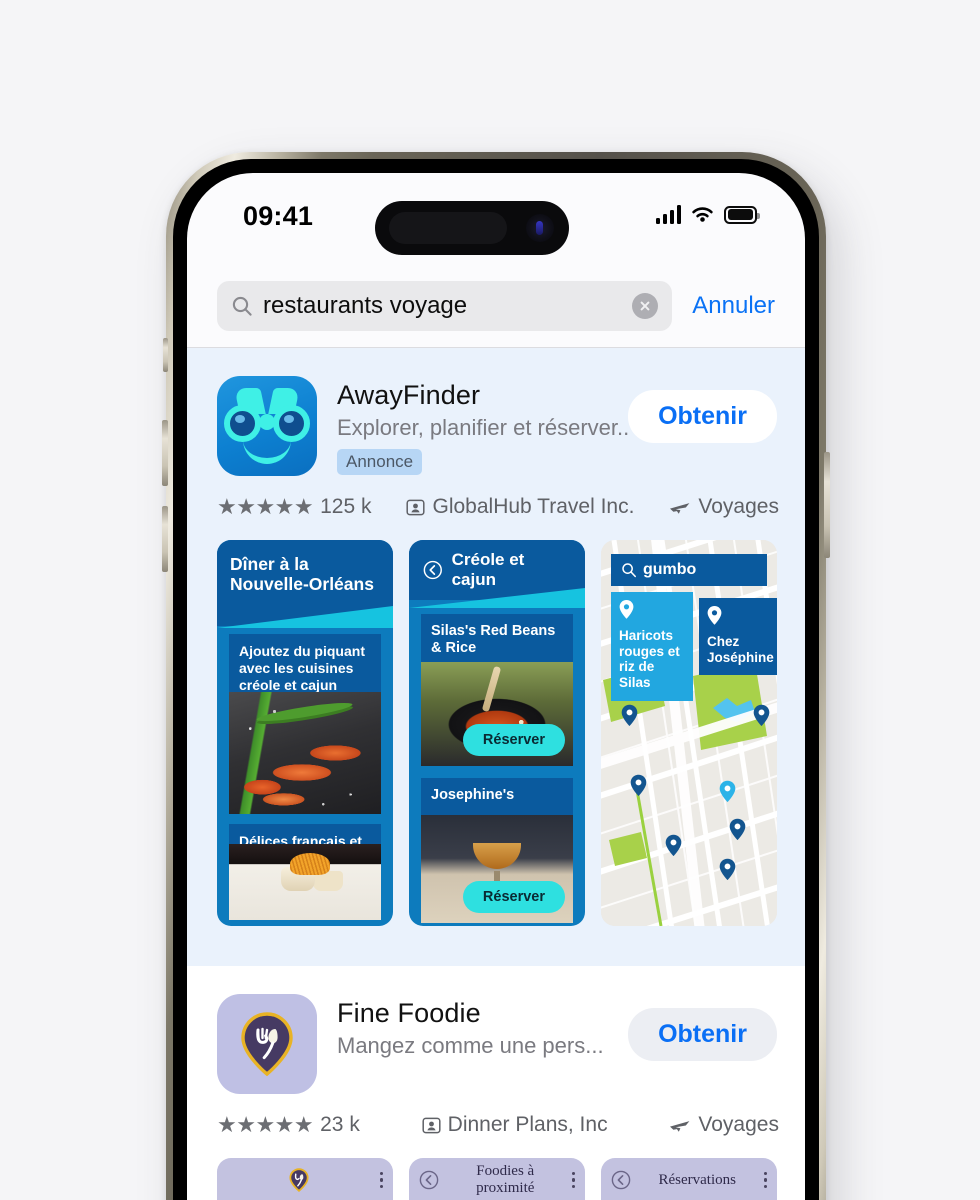 This screenshot has height=1200, width=980. What do you see at coordinates (473, 795) in the screenshot?
I see `shot2-card-josephines-title: Josephine's` at bounding box center [473, 795].